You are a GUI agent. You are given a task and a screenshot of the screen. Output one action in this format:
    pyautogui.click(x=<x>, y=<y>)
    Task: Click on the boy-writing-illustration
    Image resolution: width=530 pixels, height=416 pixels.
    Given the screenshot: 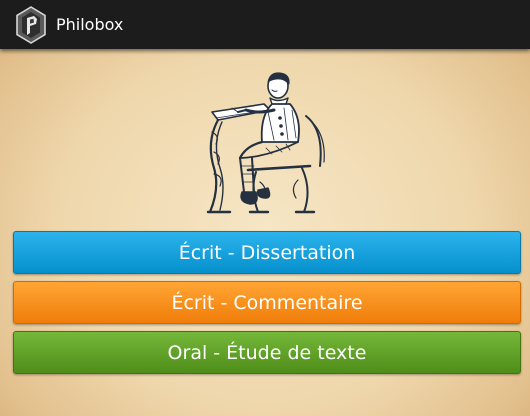 What is the action you would take?
    pyautogui.click(x=266, y=145)
    